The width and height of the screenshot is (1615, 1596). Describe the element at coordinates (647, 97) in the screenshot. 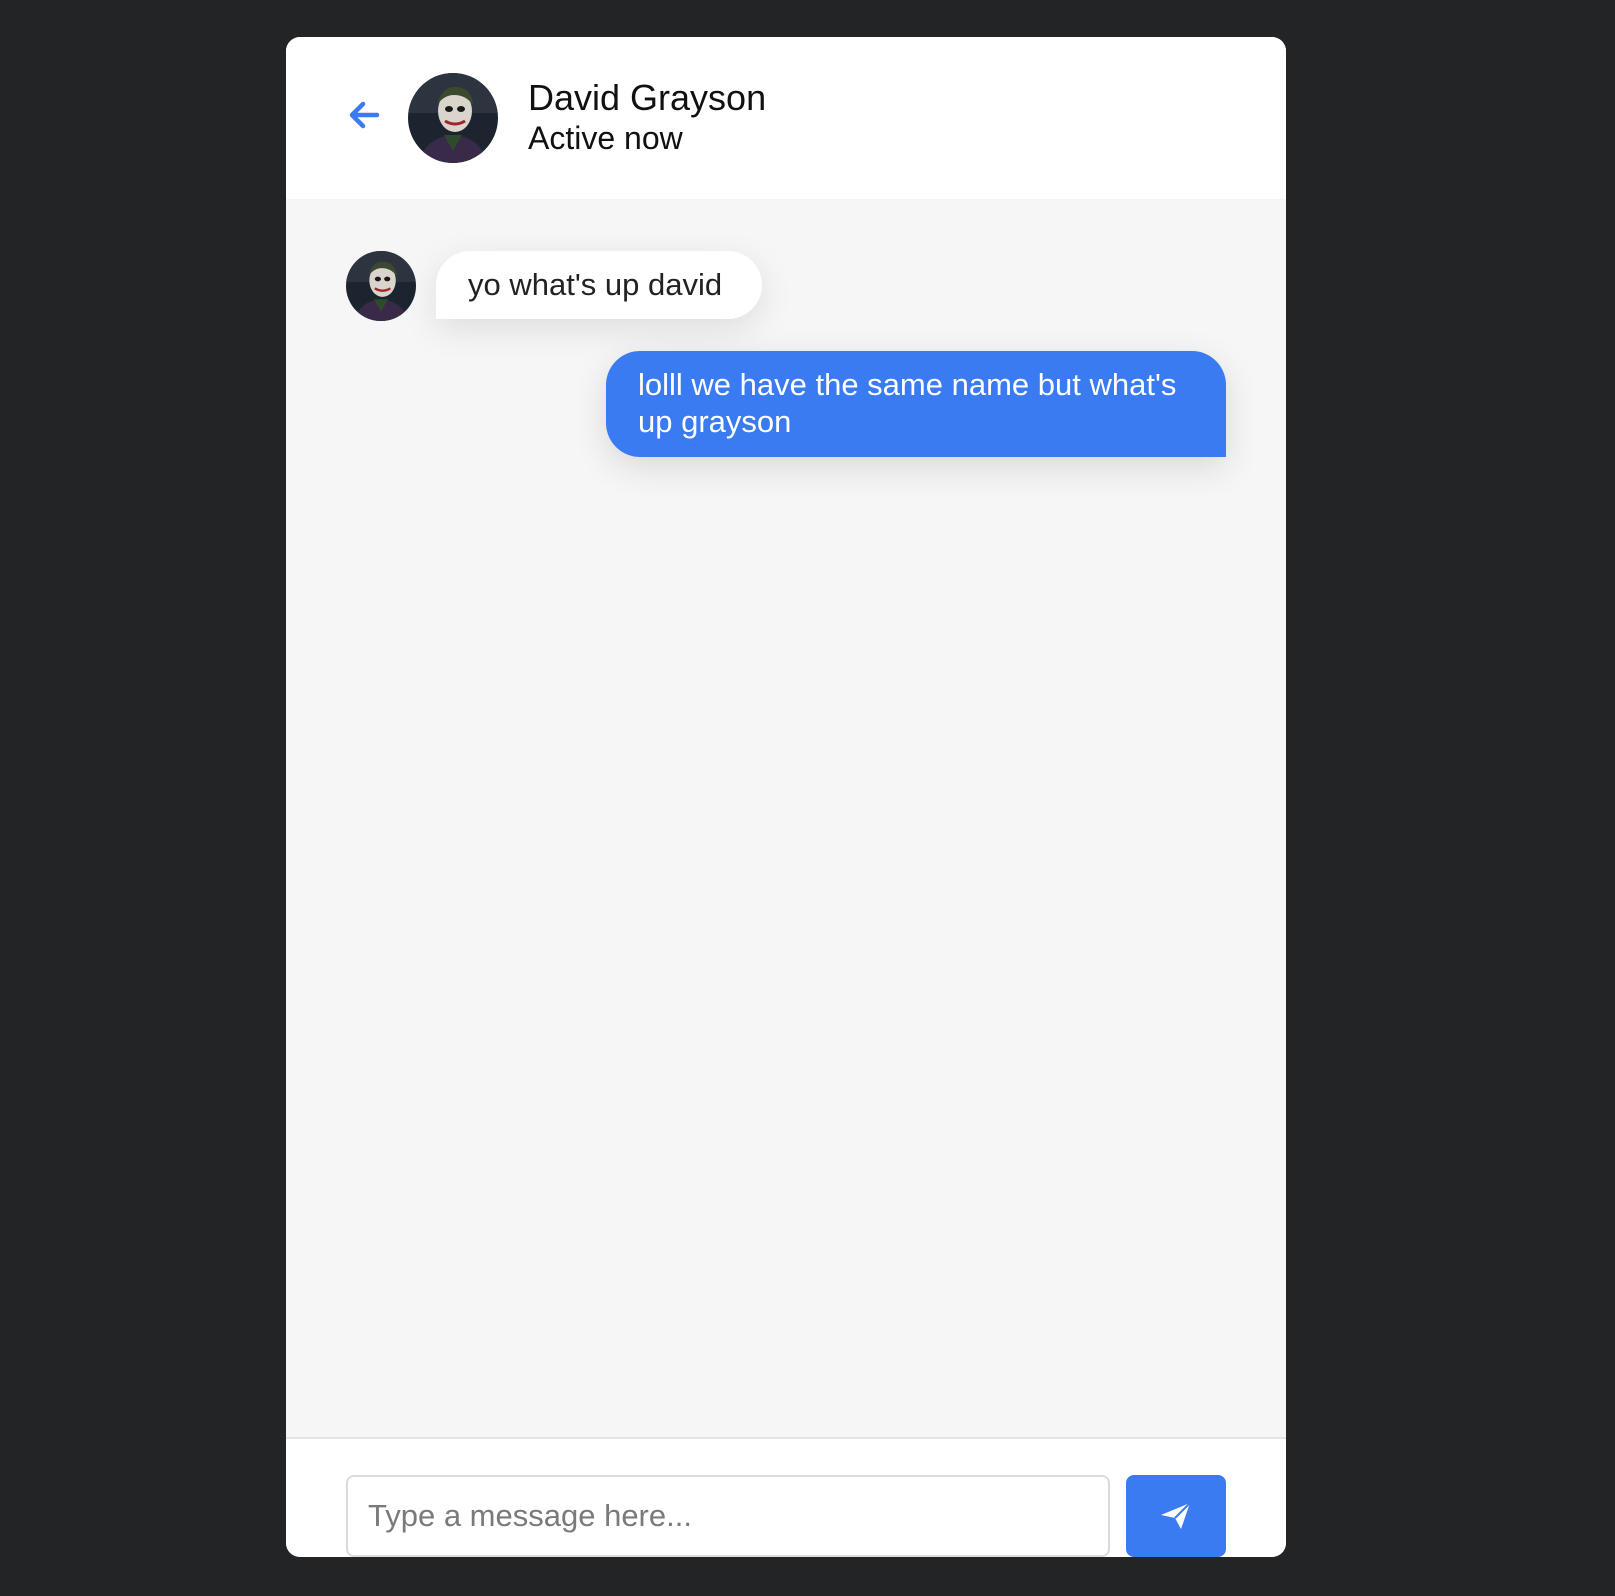

I see `contact-name: David Grayson` at that location.